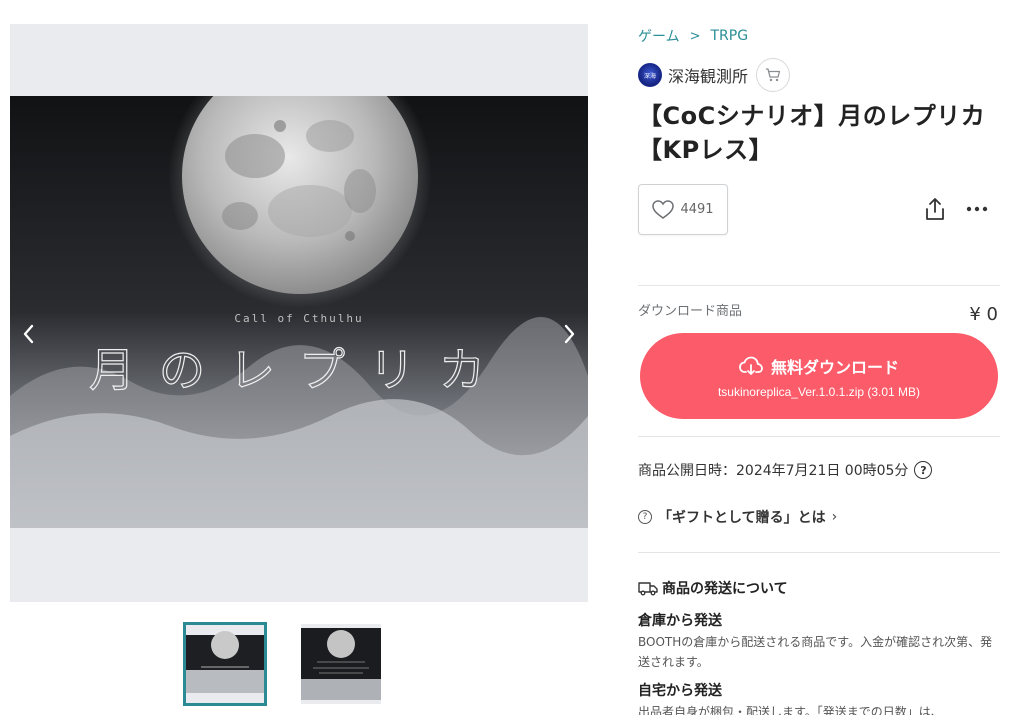 This screenshot has height=715, width=1024. I want to click on shipping-heading-text: 商品の発送について, so click(725, 589).